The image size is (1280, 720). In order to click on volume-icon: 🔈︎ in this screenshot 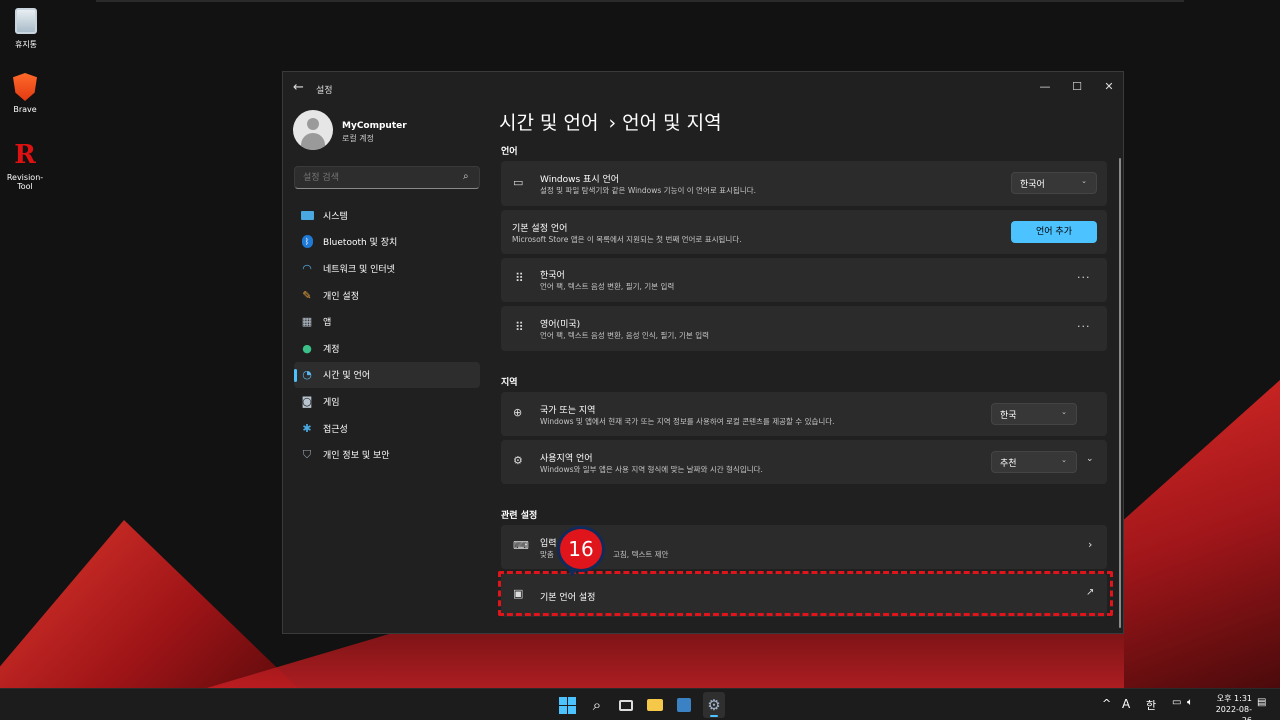, I will do `click(1190, 702)`.